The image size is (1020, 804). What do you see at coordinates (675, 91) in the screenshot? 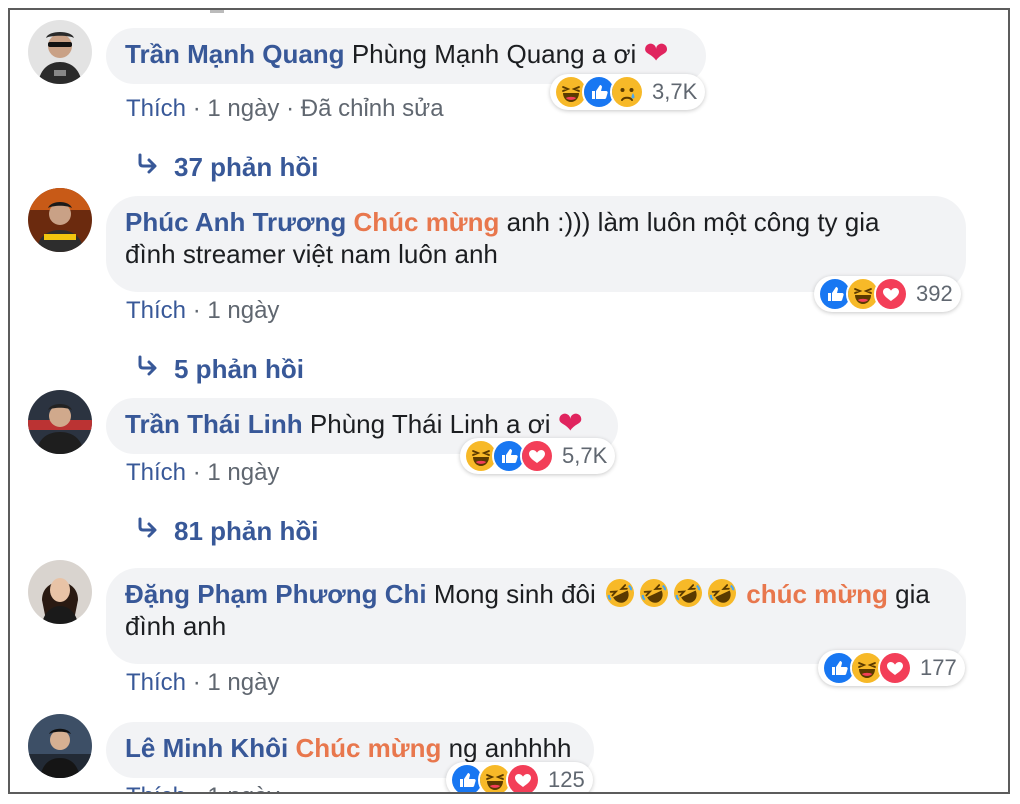
I see `reaction-count: 3,7K` at bounding box center [675, 91].